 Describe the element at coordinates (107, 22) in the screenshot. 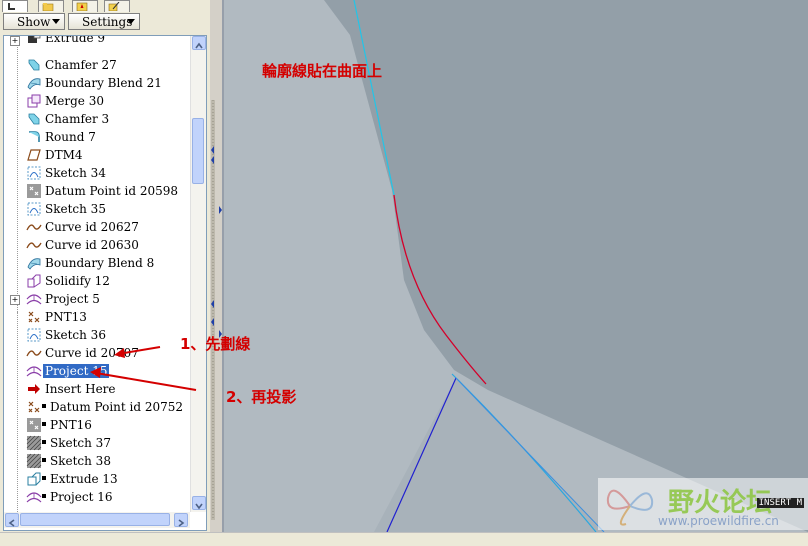

I see `settings-button-label: Settings` at that location.